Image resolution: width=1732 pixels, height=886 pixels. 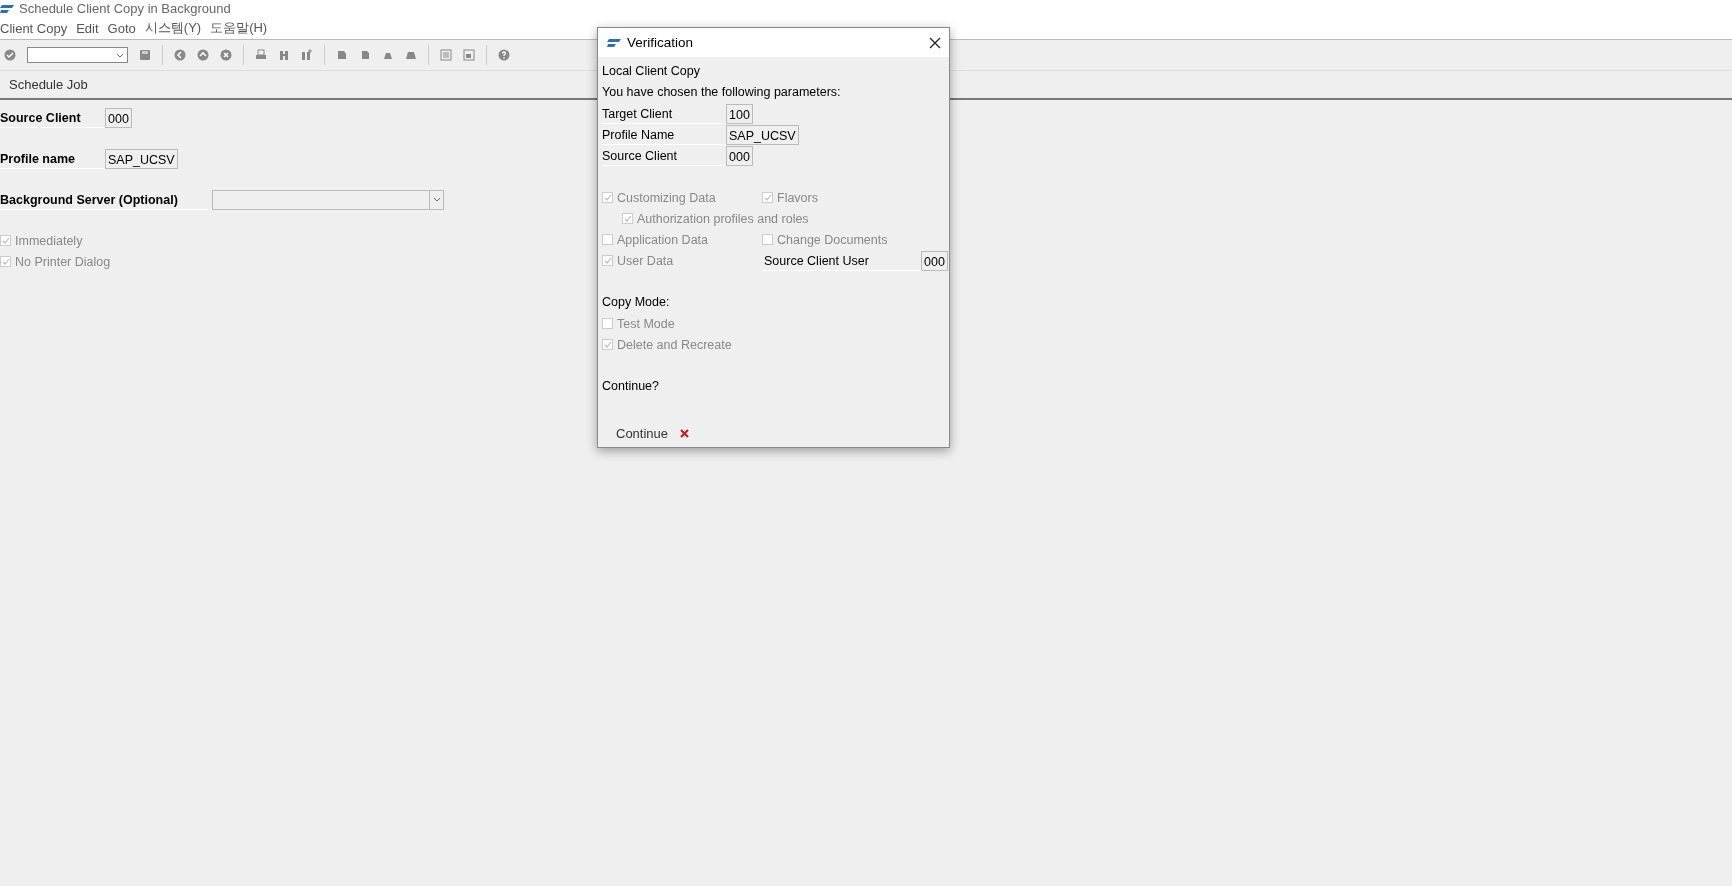 I want to click on checkbox-label: Test Mode, so click(x=646, y=323).